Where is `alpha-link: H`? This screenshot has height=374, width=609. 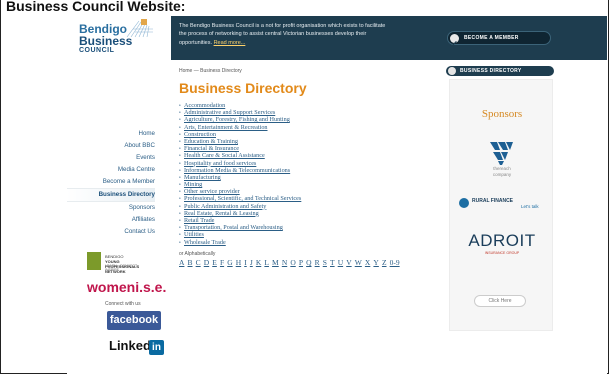 alpha-link: H is located at coordinates (238, 262).